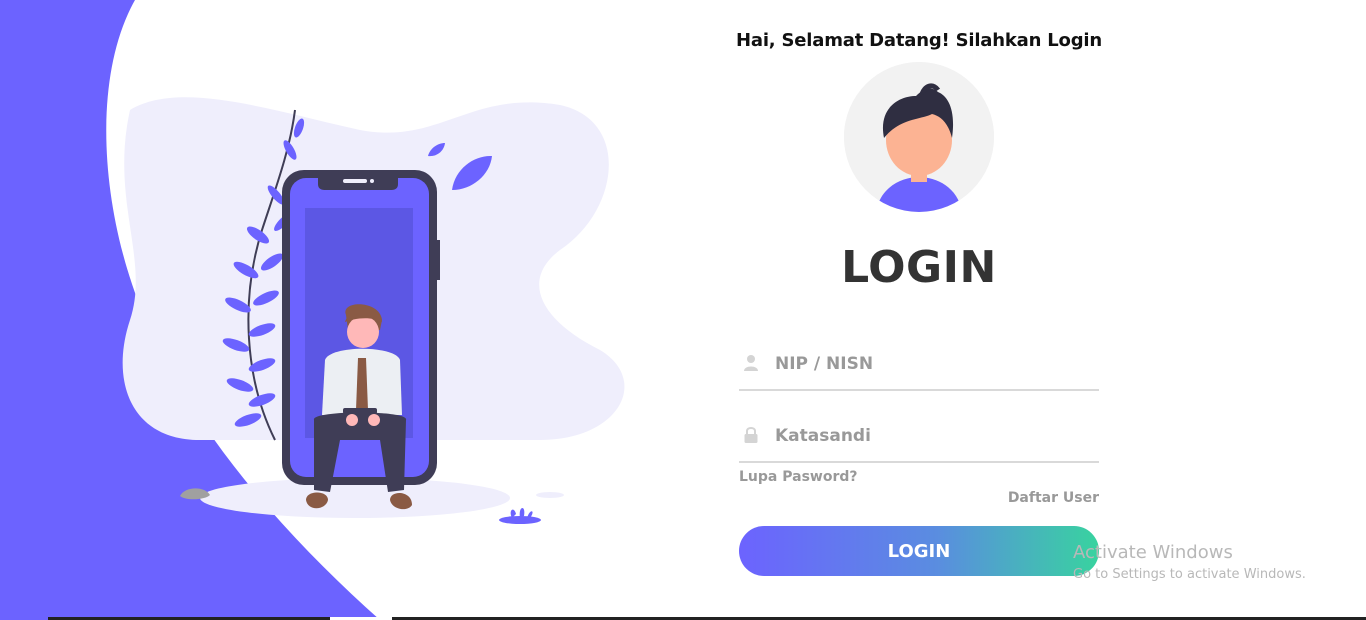 The image size is (1366, 620). Describe the element at coordinates (751, 435) in the screenshot. I see `lock-icon` at that location.